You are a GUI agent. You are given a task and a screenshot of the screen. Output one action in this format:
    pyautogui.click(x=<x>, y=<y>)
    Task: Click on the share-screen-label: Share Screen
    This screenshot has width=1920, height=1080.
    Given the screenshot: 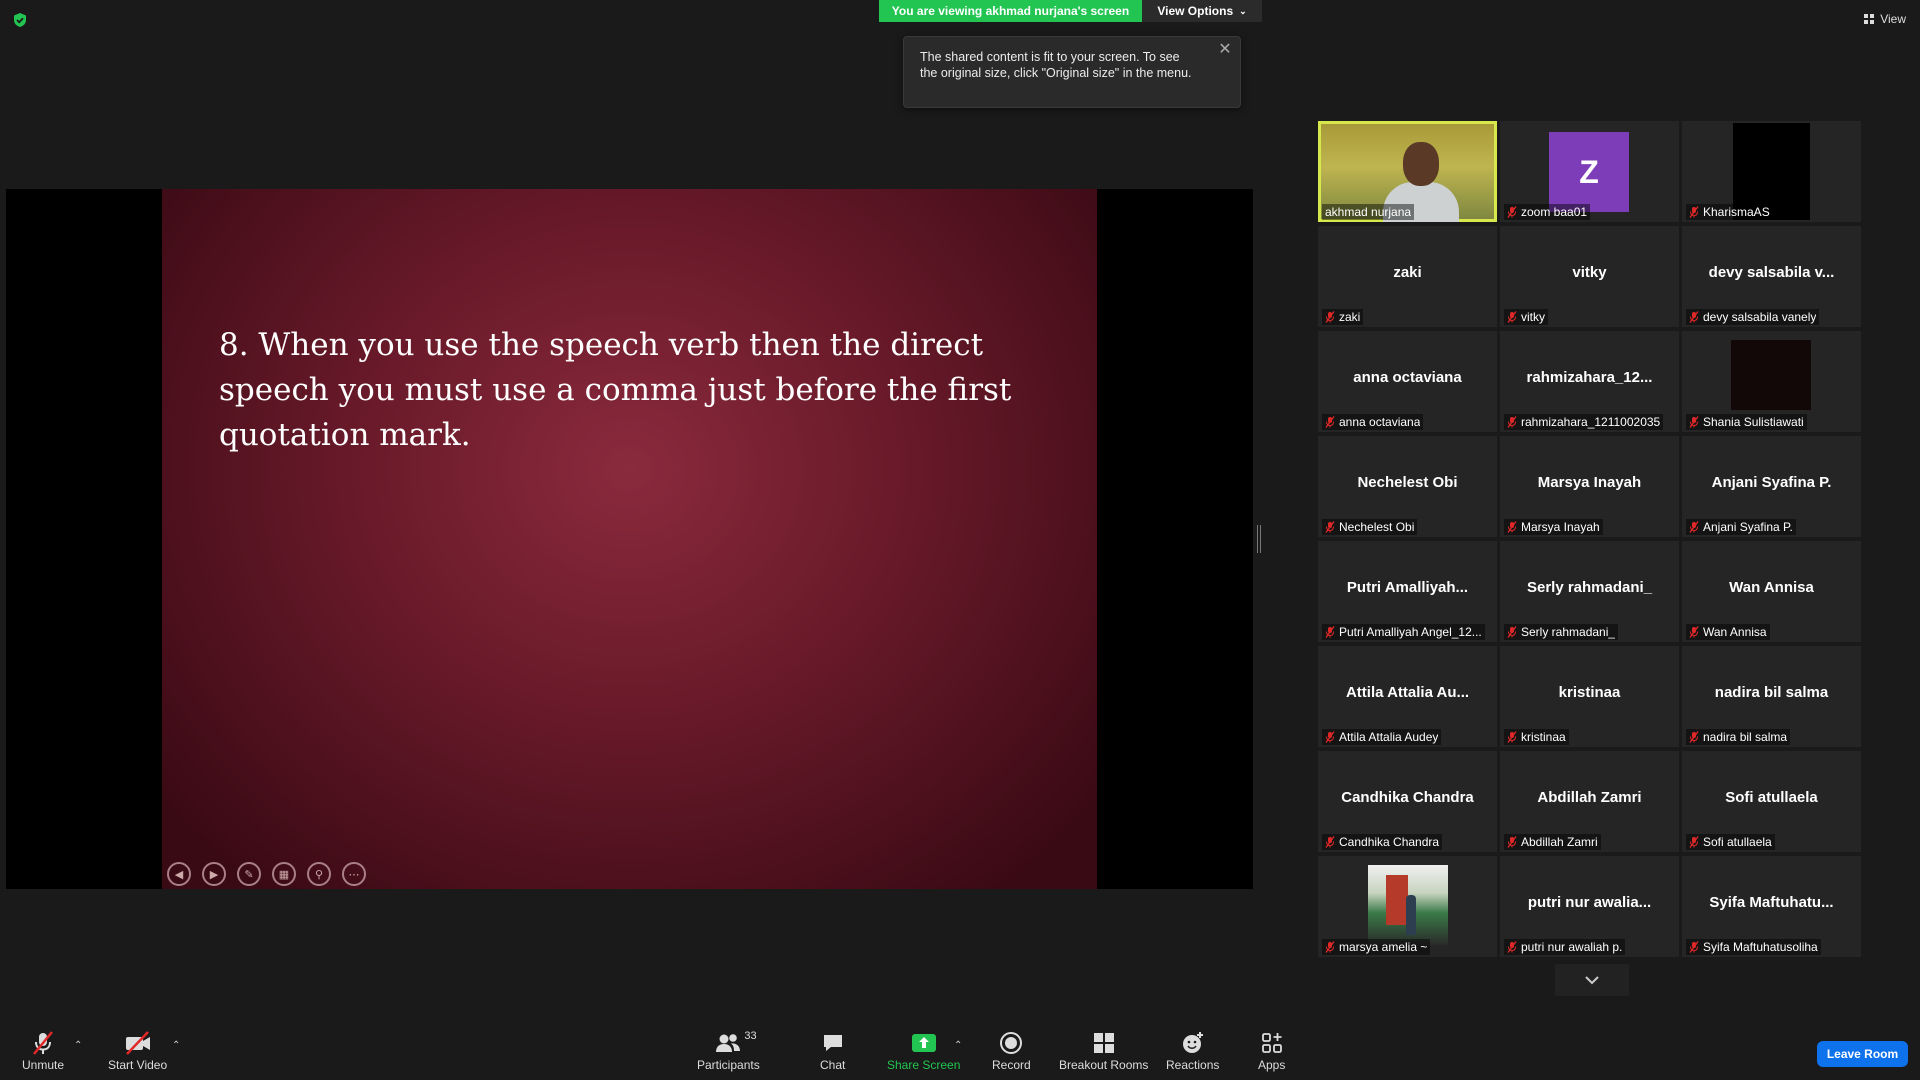 What is the action you would take?
    pyautogui.click(x=924, y=1065)
    